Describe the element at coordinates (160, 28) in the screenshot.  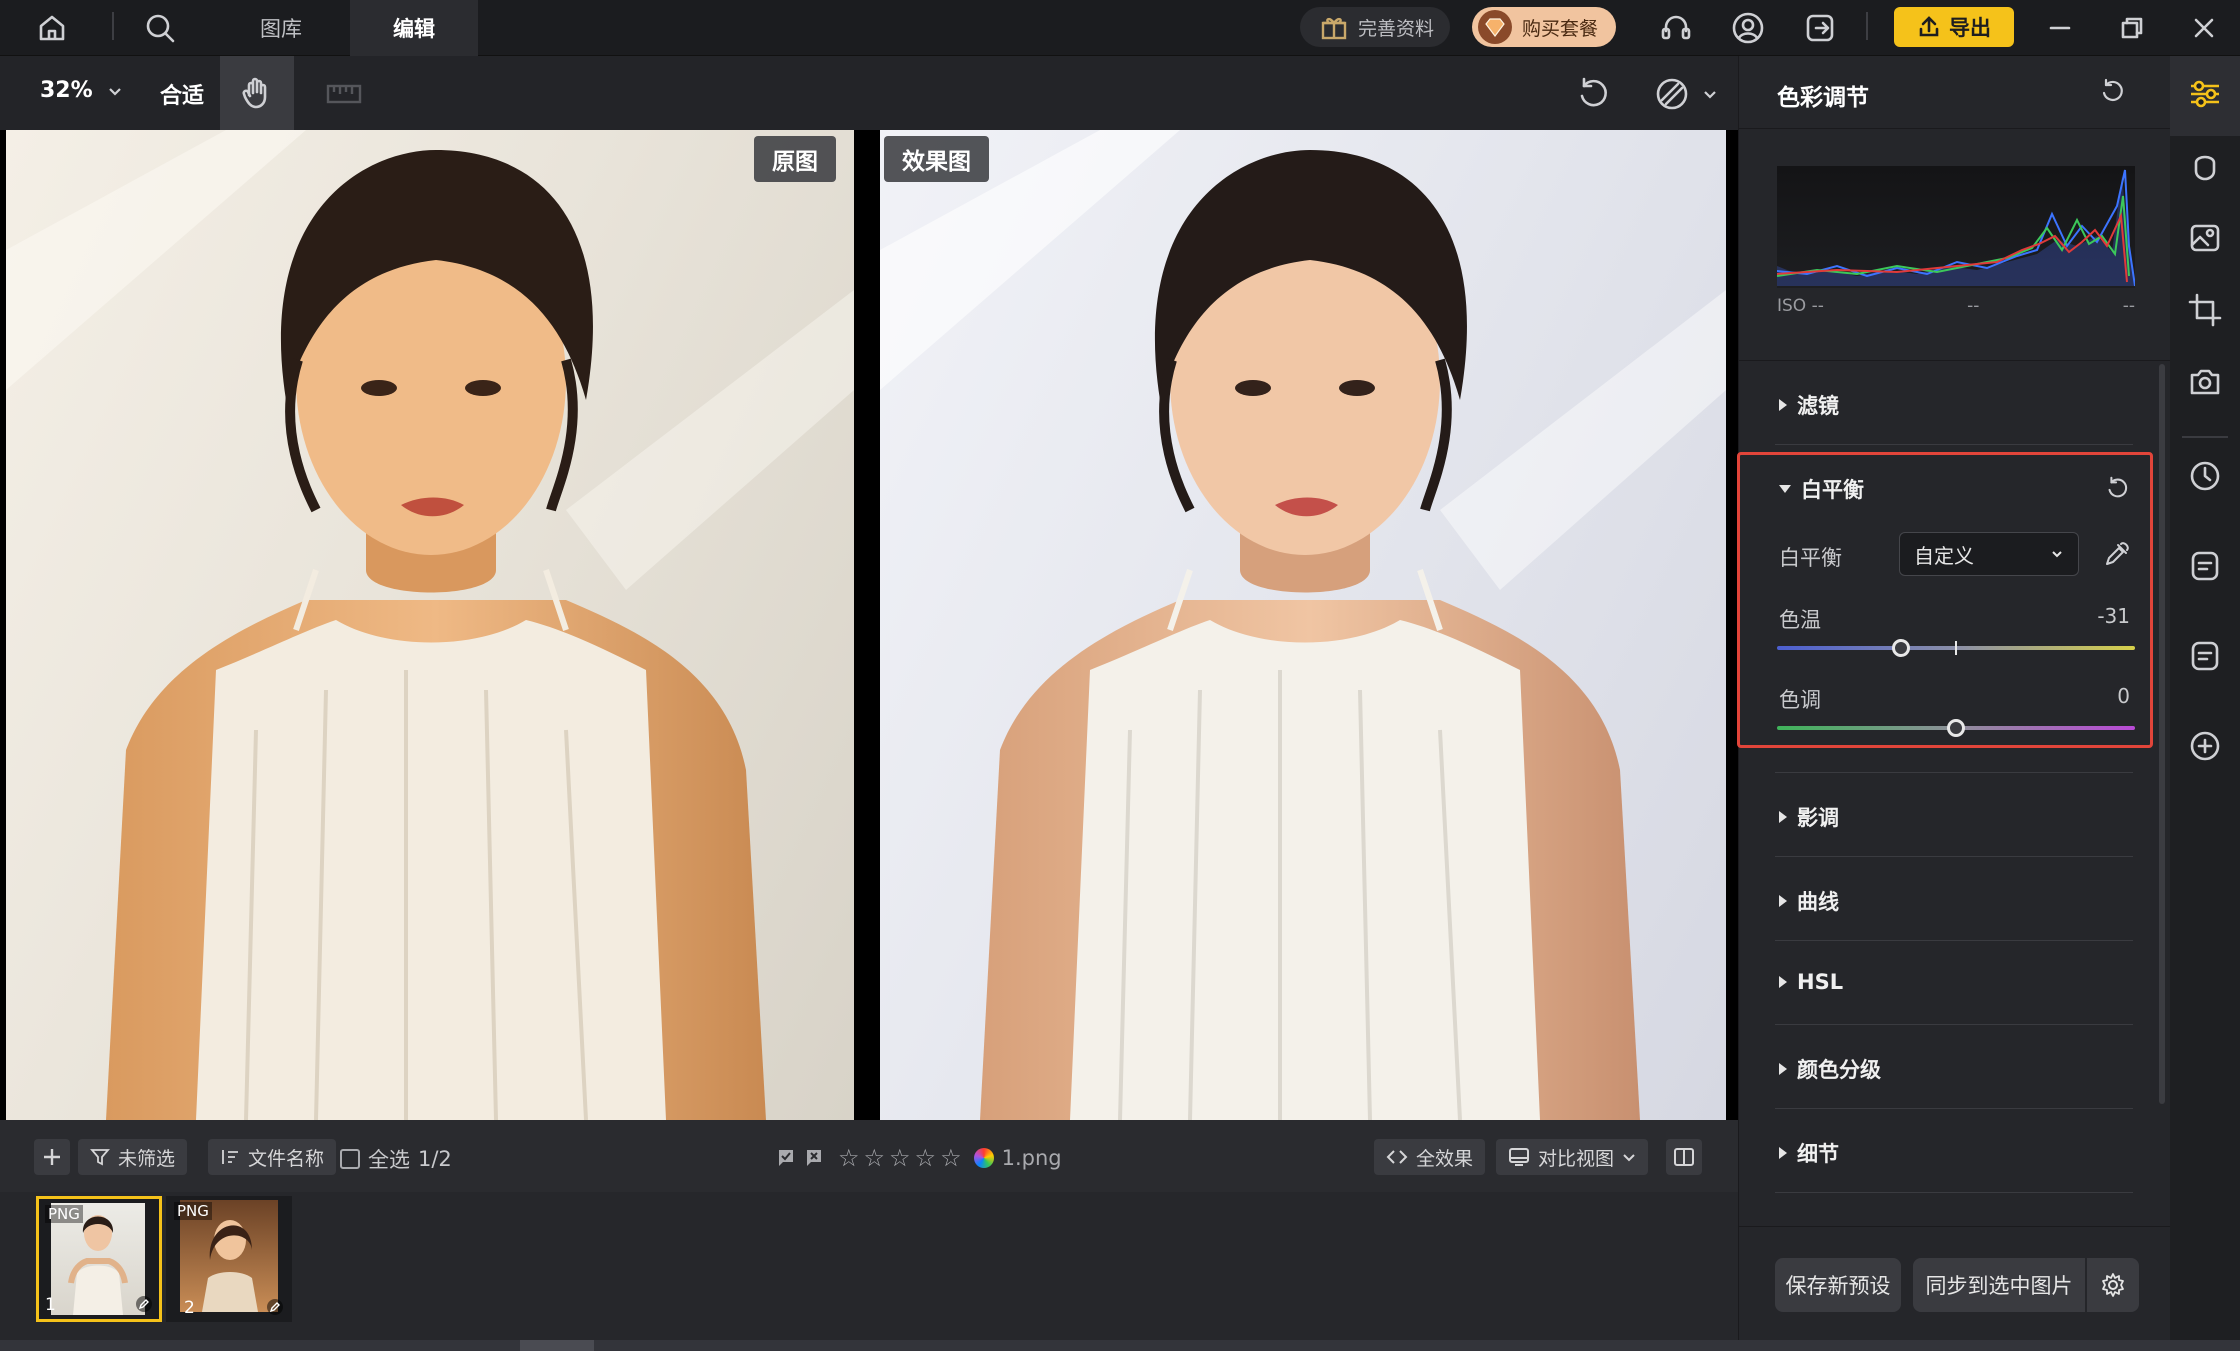
I see `search-icon` at that location.